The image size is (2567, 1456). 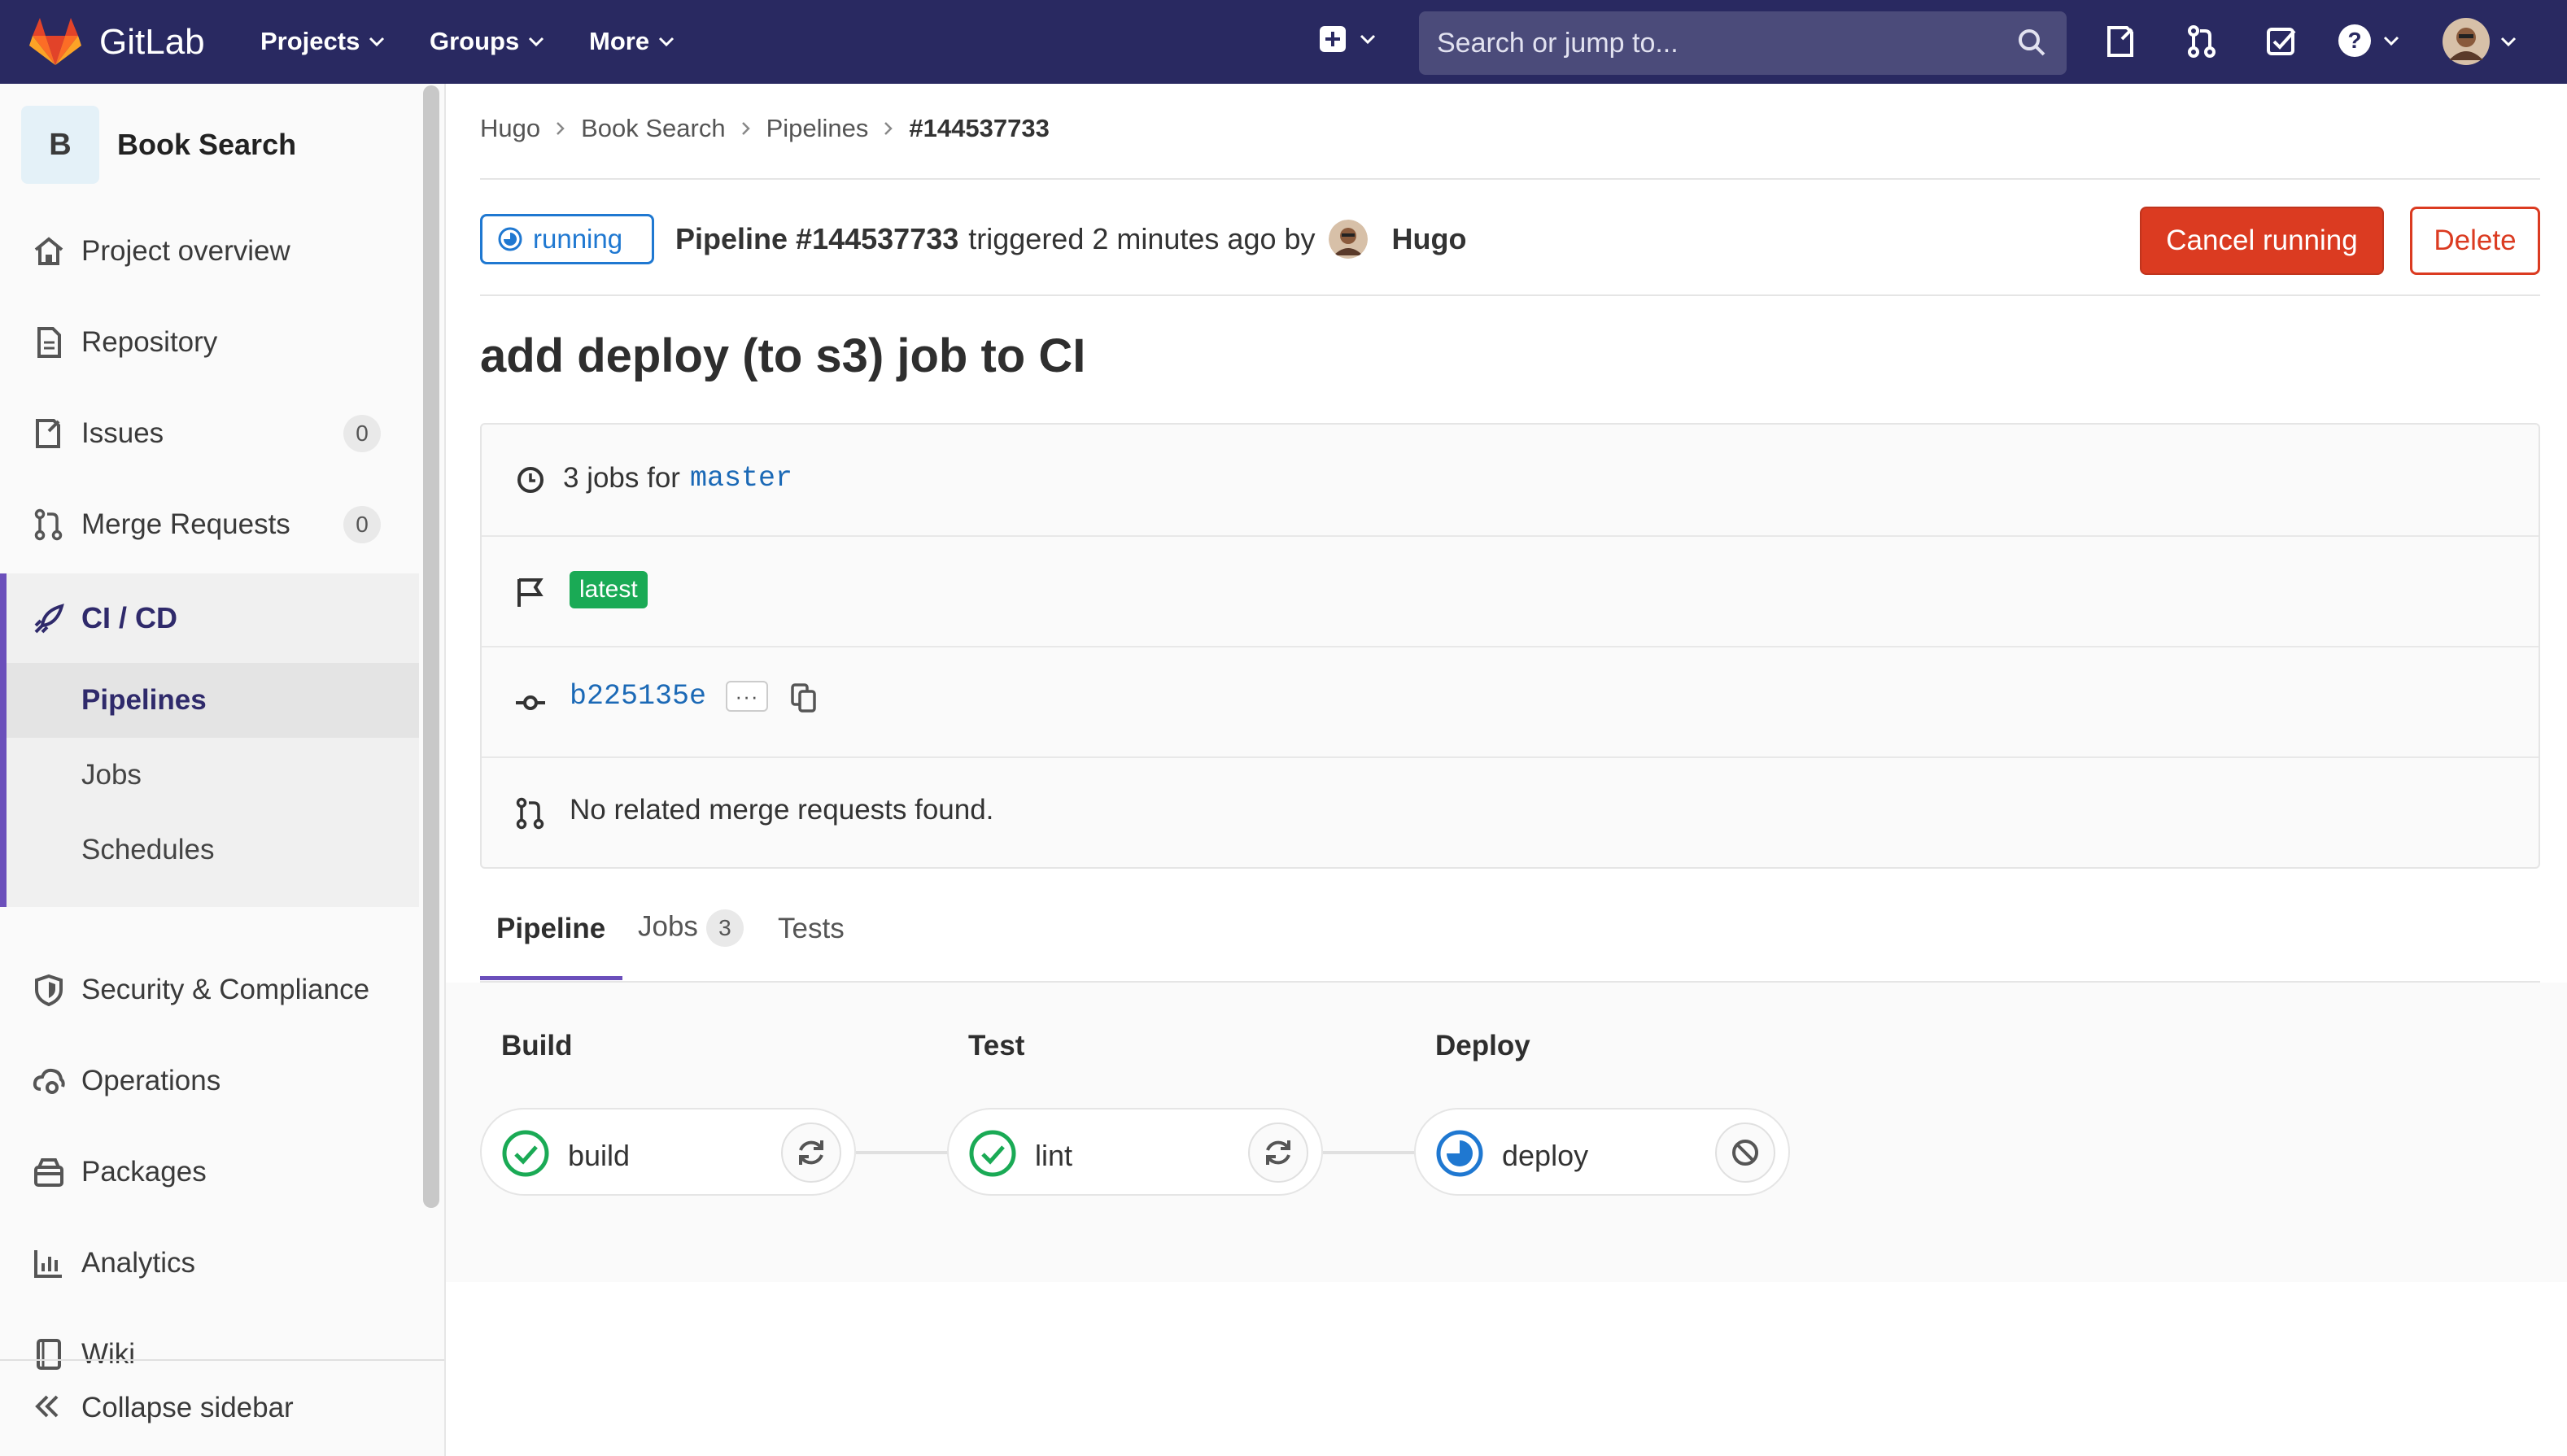 What do you see at coordinates (1429, 239) in the screenshot?
I see `pipeline-user: Hugo` at bounding box center [1429, 239].